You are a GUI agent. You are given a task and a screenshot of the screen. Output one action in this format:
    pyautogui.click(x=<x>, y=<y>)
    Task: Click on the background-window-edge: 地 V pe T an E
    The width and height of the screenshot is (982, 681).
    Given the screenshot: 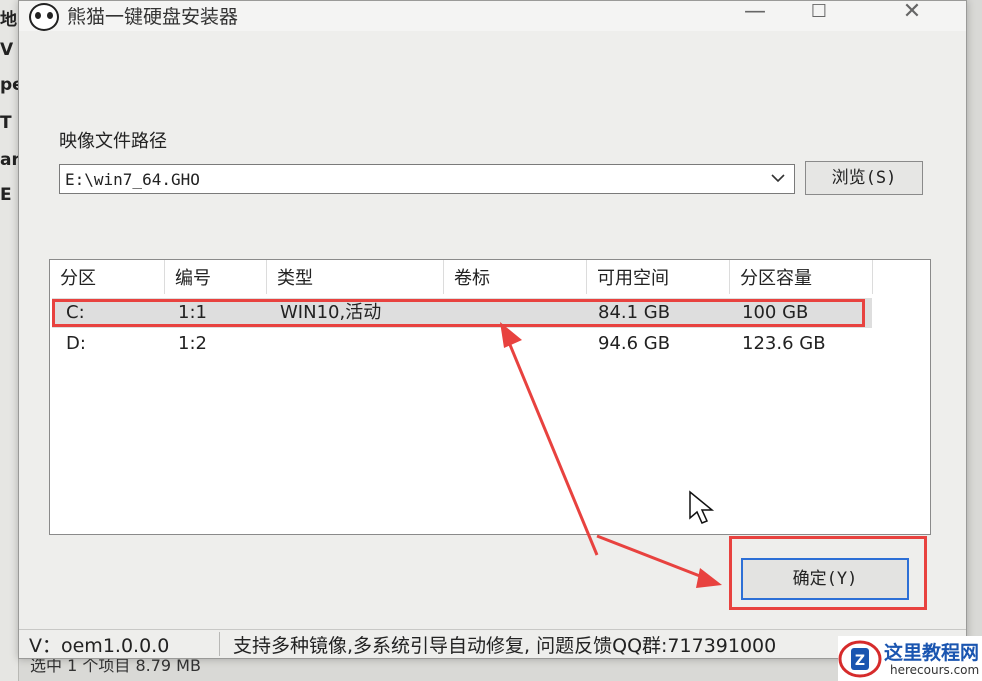 What is the action you would take?
    pyautogui.click(x=12, y=340)
    